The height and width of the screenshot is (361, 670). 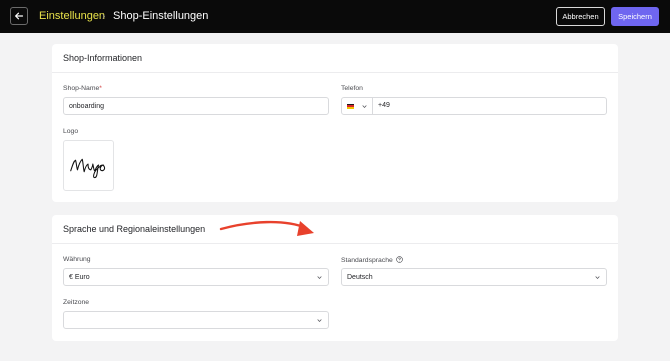 I want to click on breadcrumb-parent: Einstellungen, so click(x=72, y=16).